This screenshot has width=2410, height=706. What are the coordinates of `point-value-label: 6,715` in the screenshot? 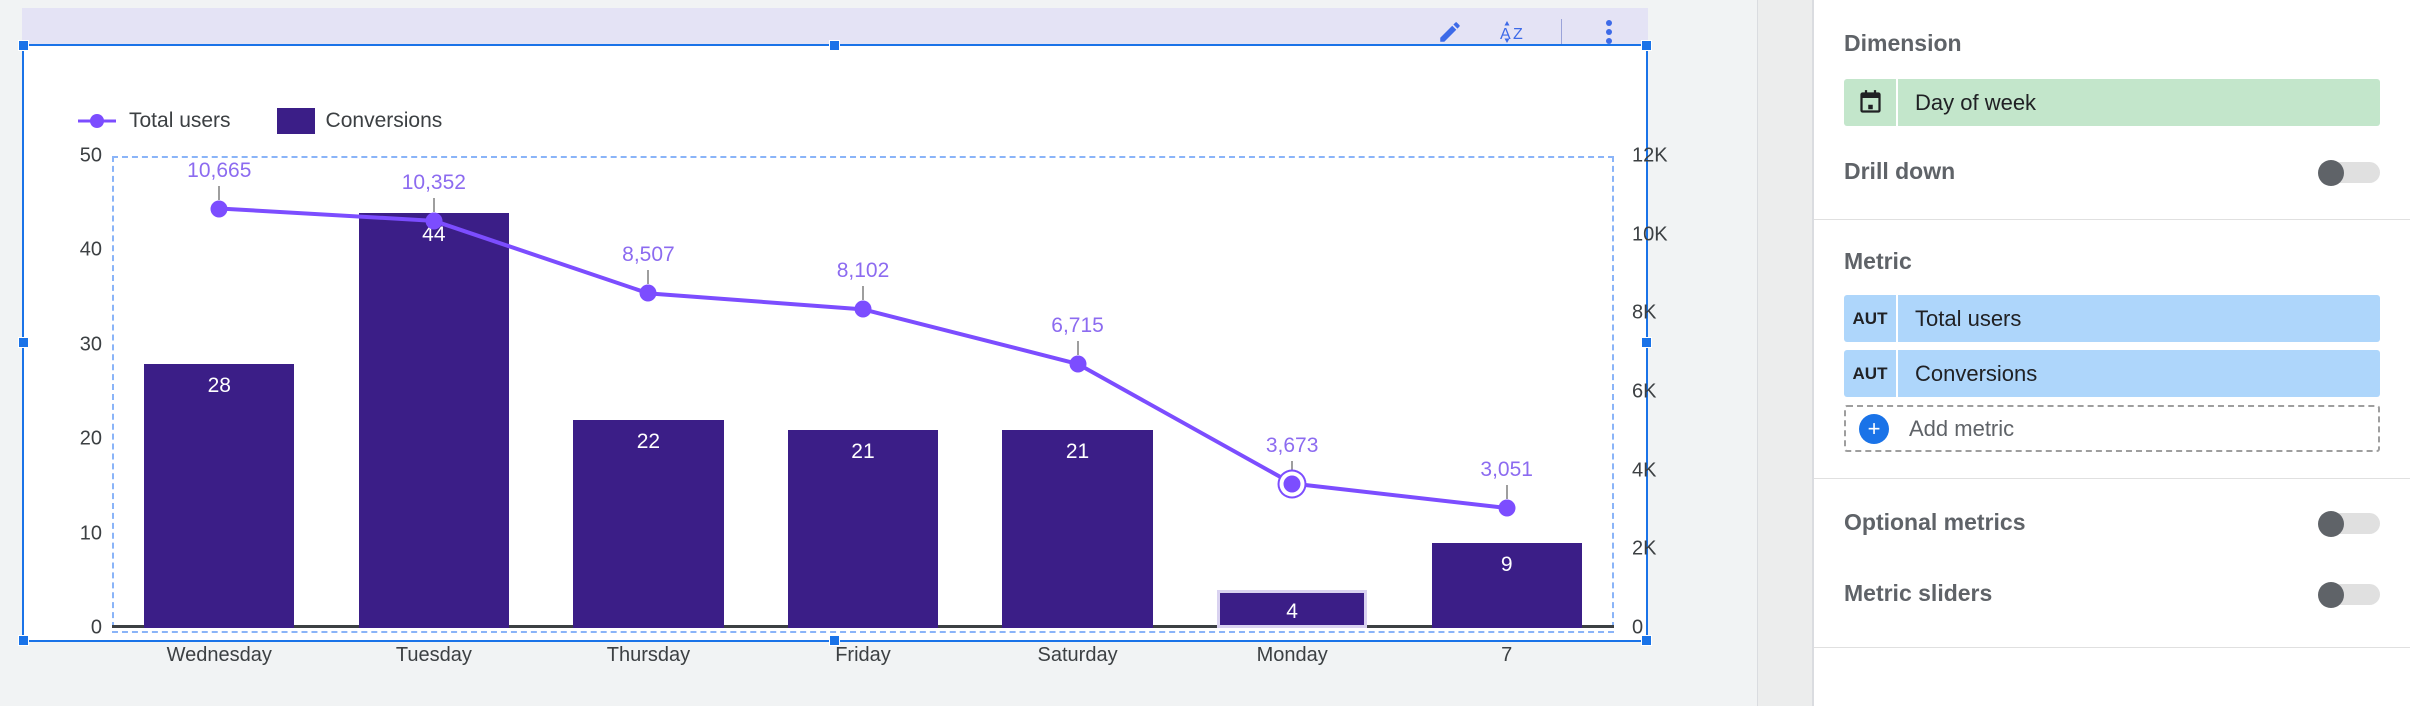 It's located at (1077, 325).